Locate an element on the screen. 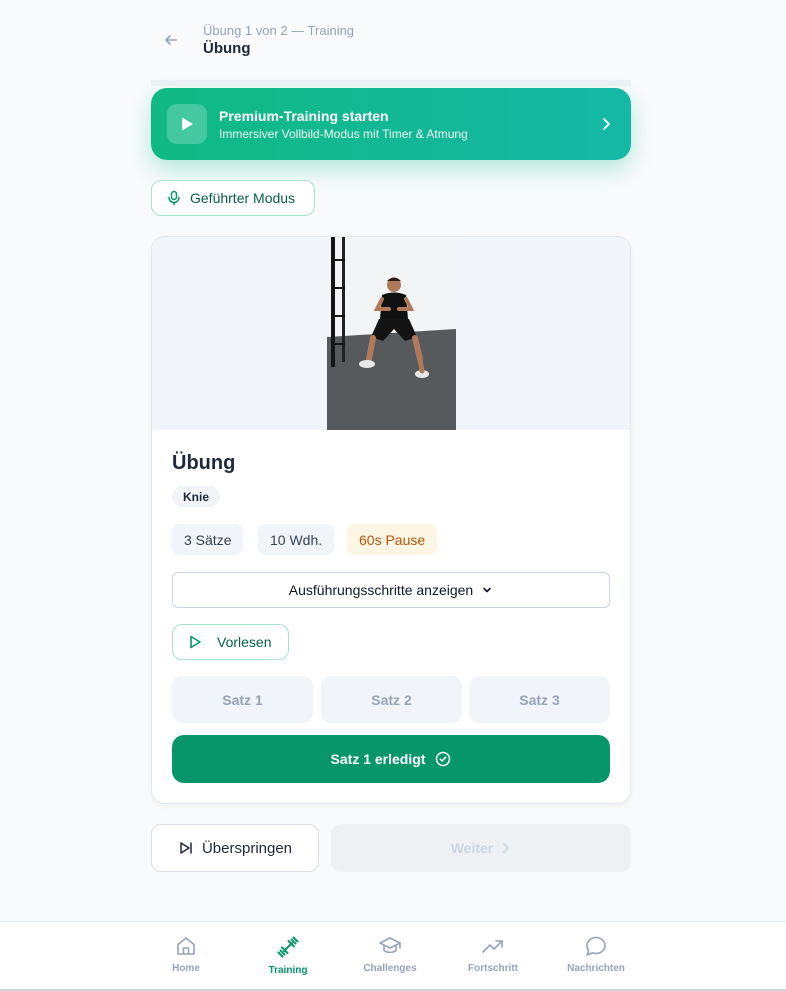 This screenshot has height=991, width=786. athlete-squat-image is located at coordinates (391, 333).